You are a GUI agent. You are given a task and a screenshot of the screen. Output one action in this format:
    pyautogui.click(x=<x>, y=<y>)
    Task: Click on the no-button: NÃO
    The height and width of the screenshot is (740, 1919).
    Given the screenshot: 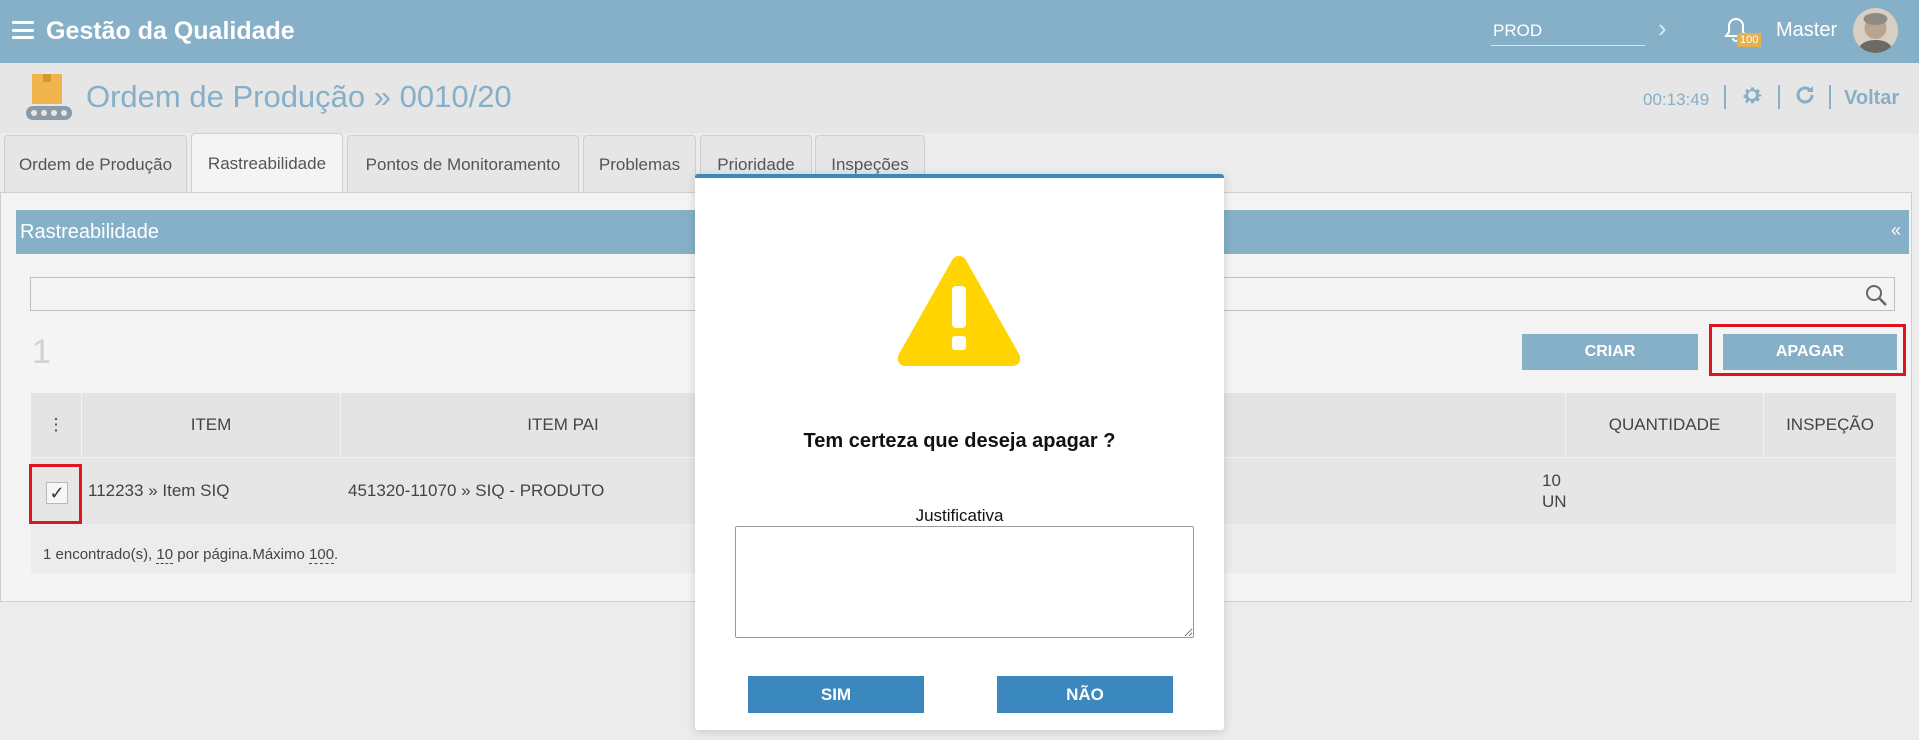 What is the action you would take?
    pyautogui.click(x=1085, y=694)
    